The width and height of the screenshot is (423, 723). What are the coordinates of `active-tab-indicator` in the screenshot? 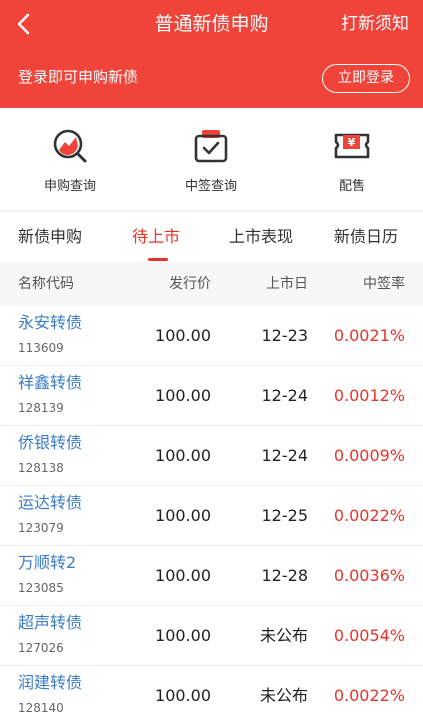 It's located at (158, 259).